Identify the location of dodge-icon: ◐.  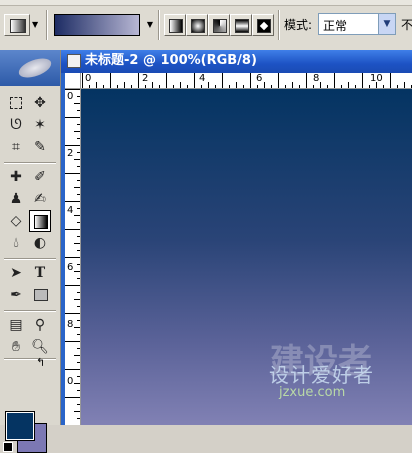
(40, 243).